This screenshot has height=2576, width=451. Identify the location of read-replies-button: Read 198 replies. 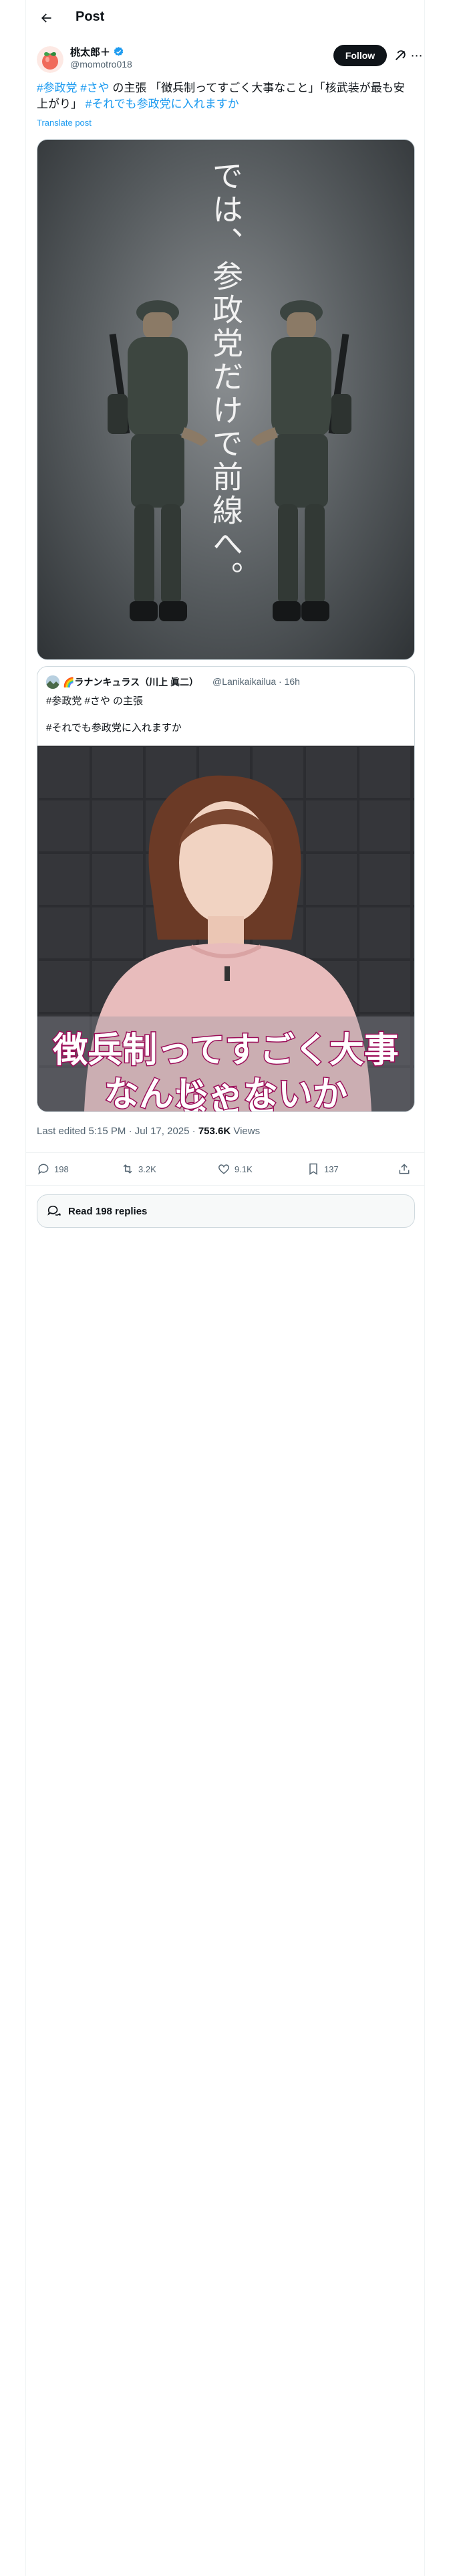
(226, 1211).